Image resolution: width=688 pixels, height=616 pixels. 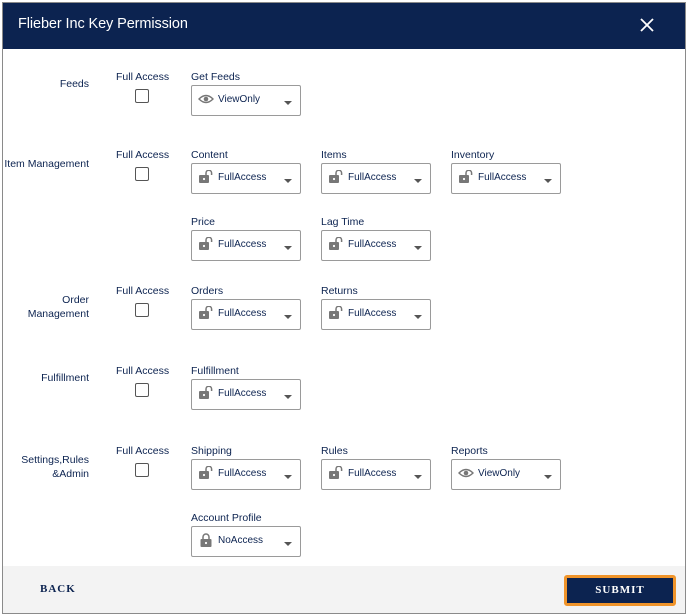 I want to click on permission-select-reports: ViewOnly, so click(x=506, y=474).